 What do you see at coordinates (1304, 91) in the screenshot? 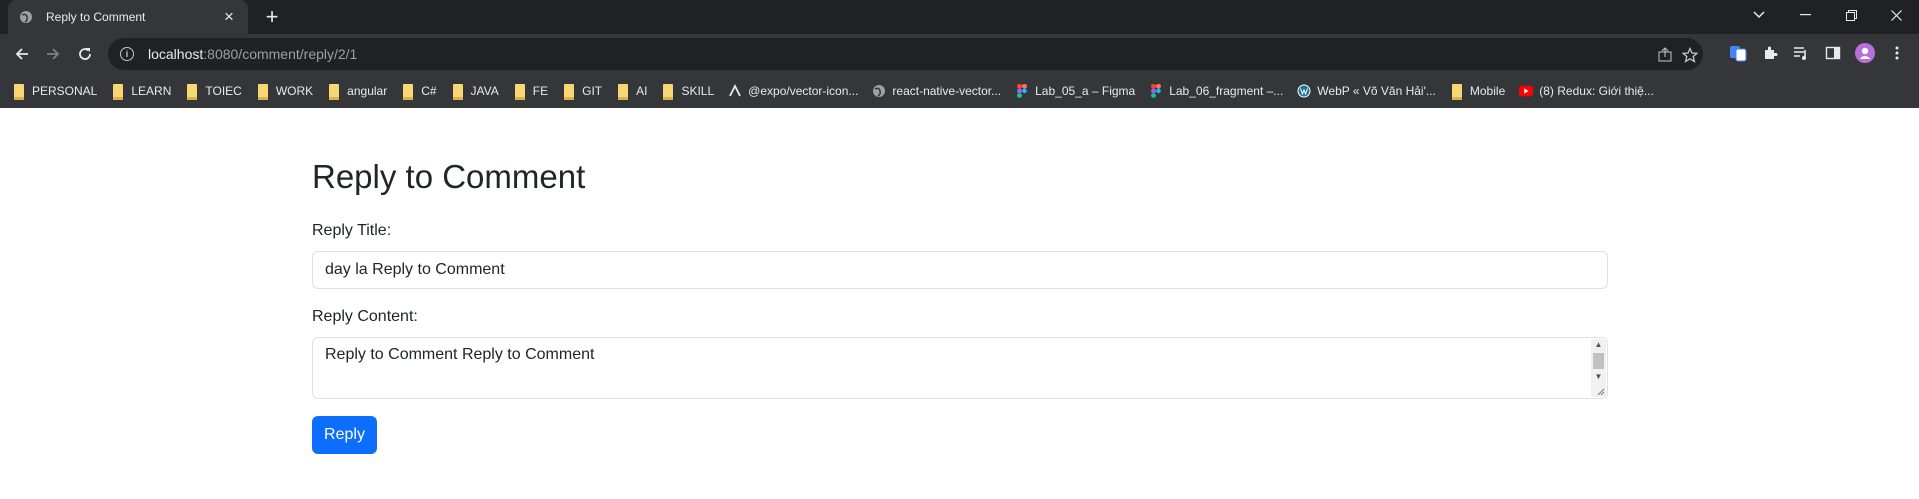
I see `wordpress-icon` at bounding box center [1304, 91].